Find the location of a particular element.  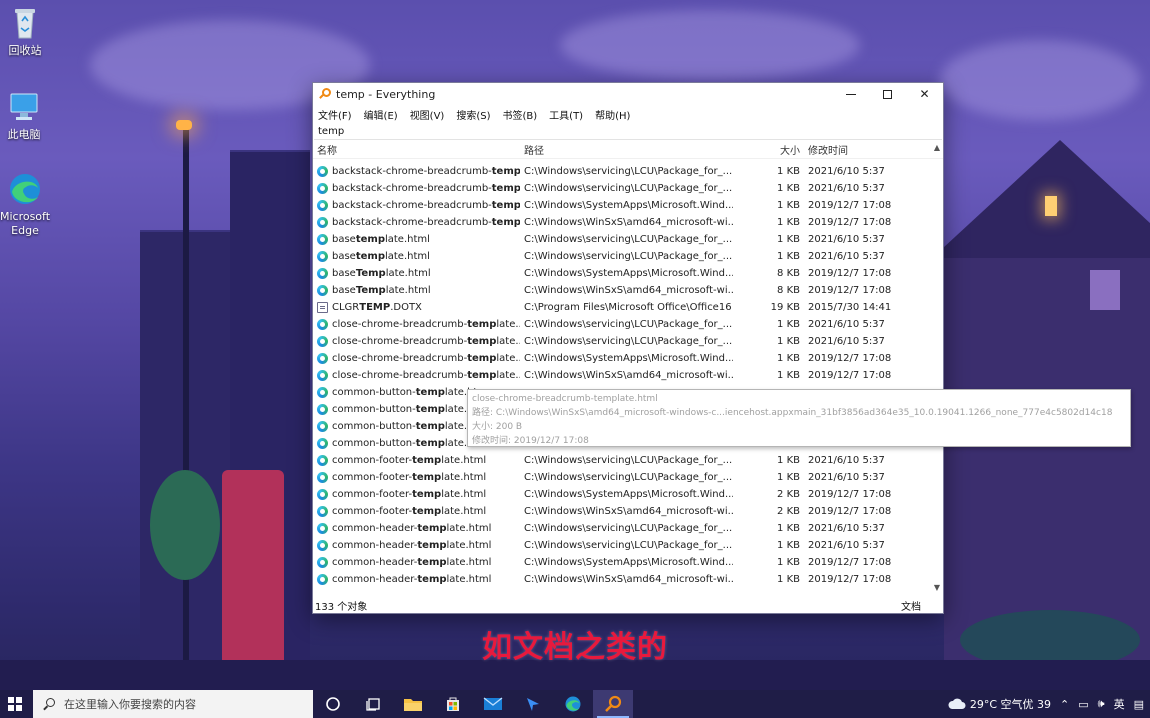

volume-icon: 🕪 is located at coordinates (1101, 704).